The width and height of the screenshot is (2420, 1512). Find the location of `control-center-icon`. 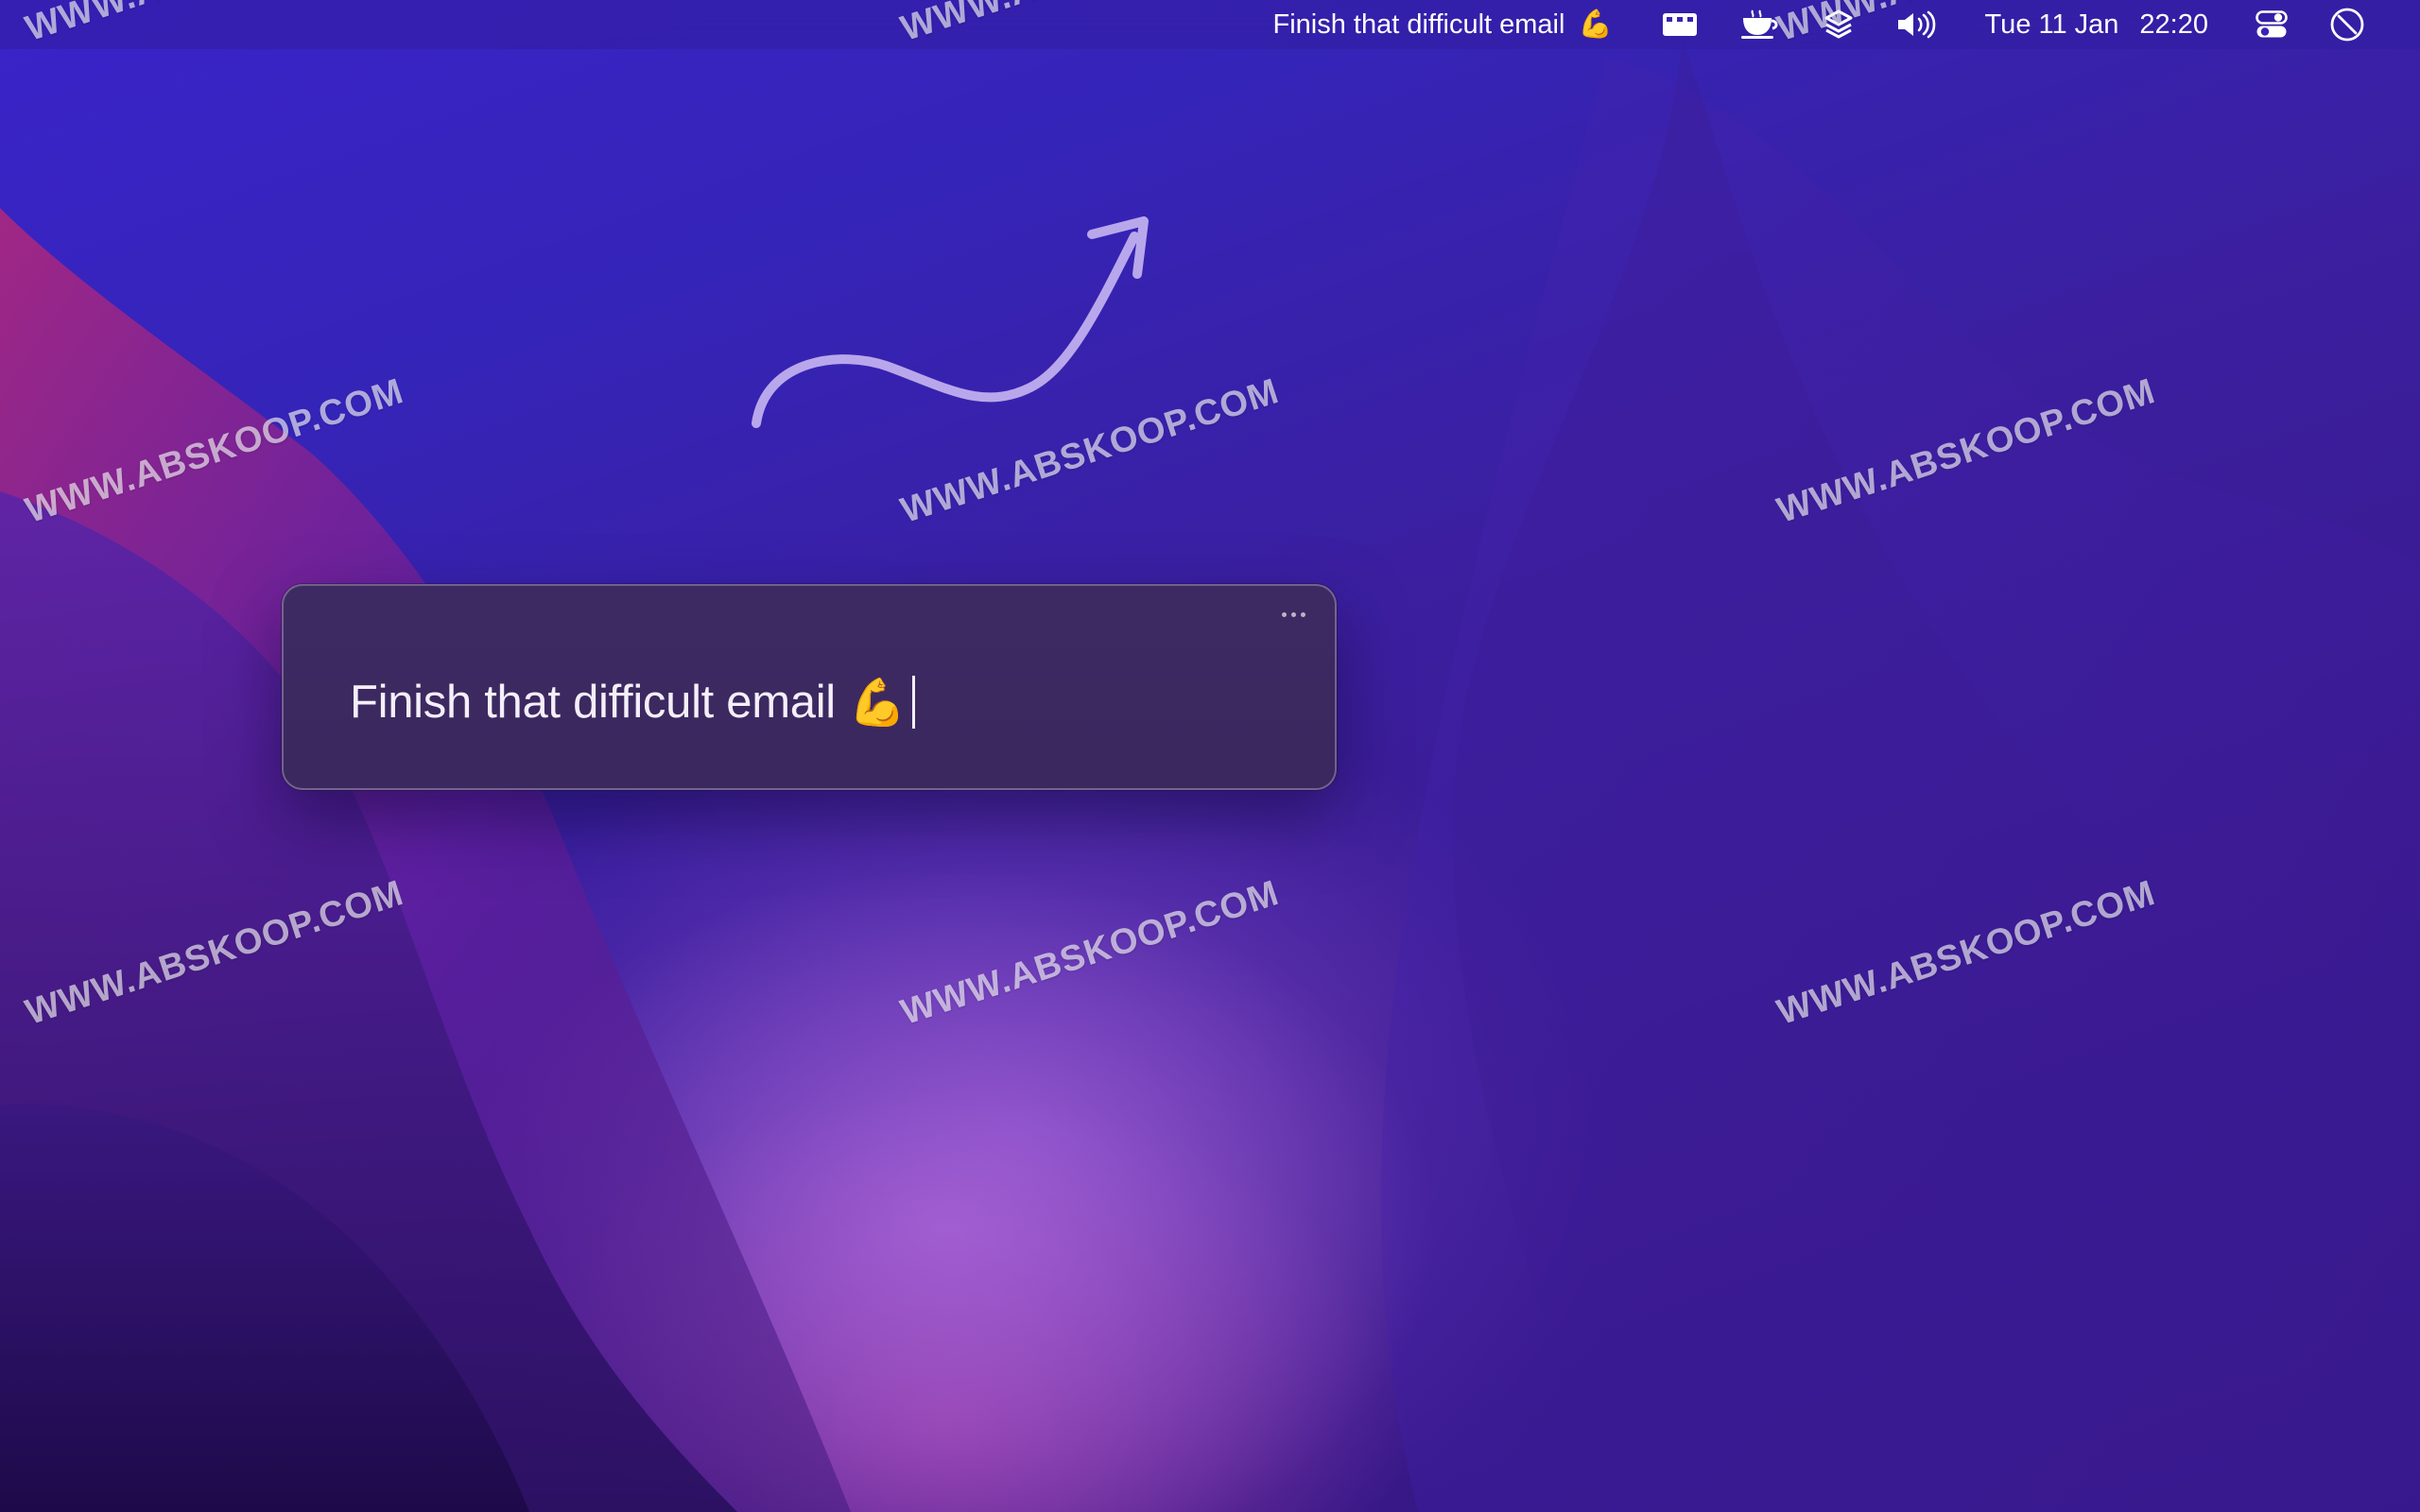

control-center-icon is located at coordinates (2271, 24).